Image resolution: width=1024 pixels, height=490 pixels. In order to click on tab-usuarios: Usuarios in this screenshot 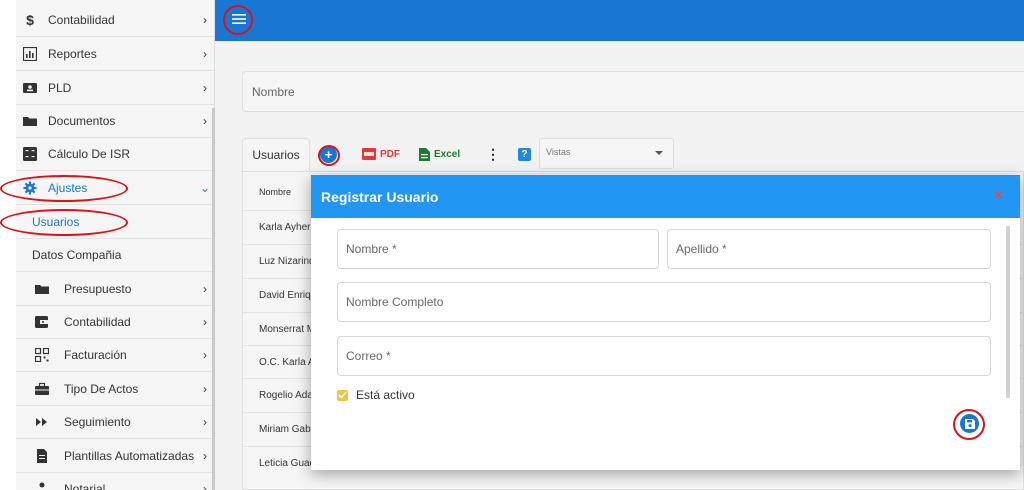, I will do `click(276, 154)`.